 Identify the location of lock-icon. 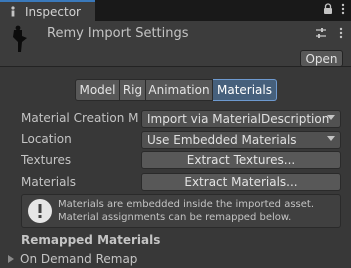
(328, 10).